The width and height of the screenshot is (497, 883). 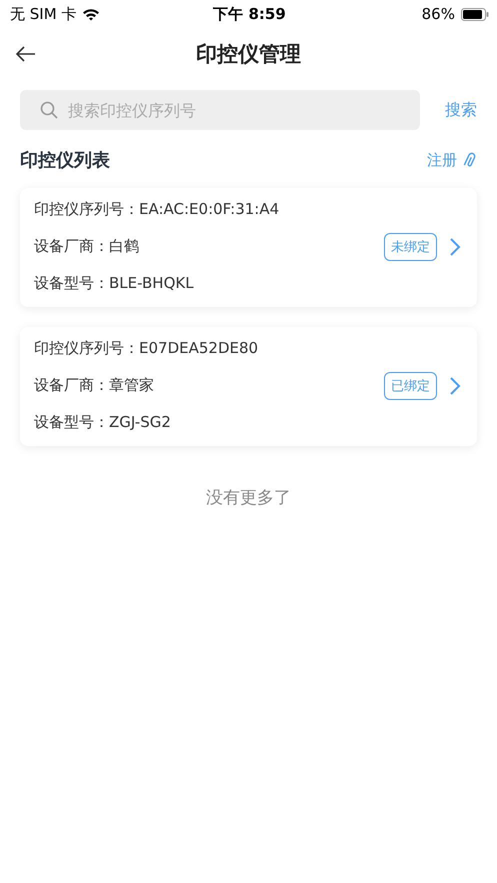 I want to click on binding-status: 已绑定, so click(x=410, y=386).